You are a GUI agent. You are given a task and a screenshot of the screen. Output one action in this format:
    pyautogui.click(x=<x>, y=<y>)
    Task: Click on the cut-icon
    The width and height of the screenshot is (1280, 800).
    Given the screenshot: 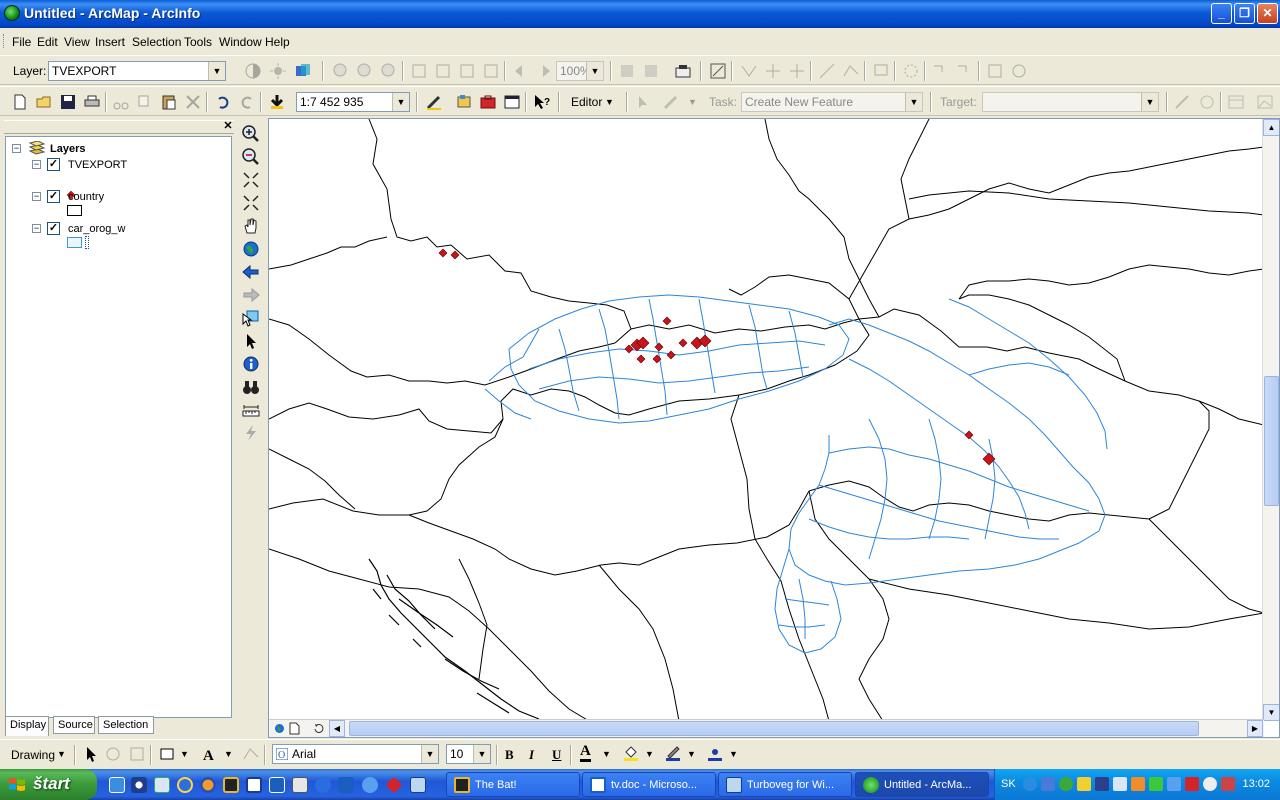 What is the action you would take?
    pyautogui.click(x=121, y=102)
    